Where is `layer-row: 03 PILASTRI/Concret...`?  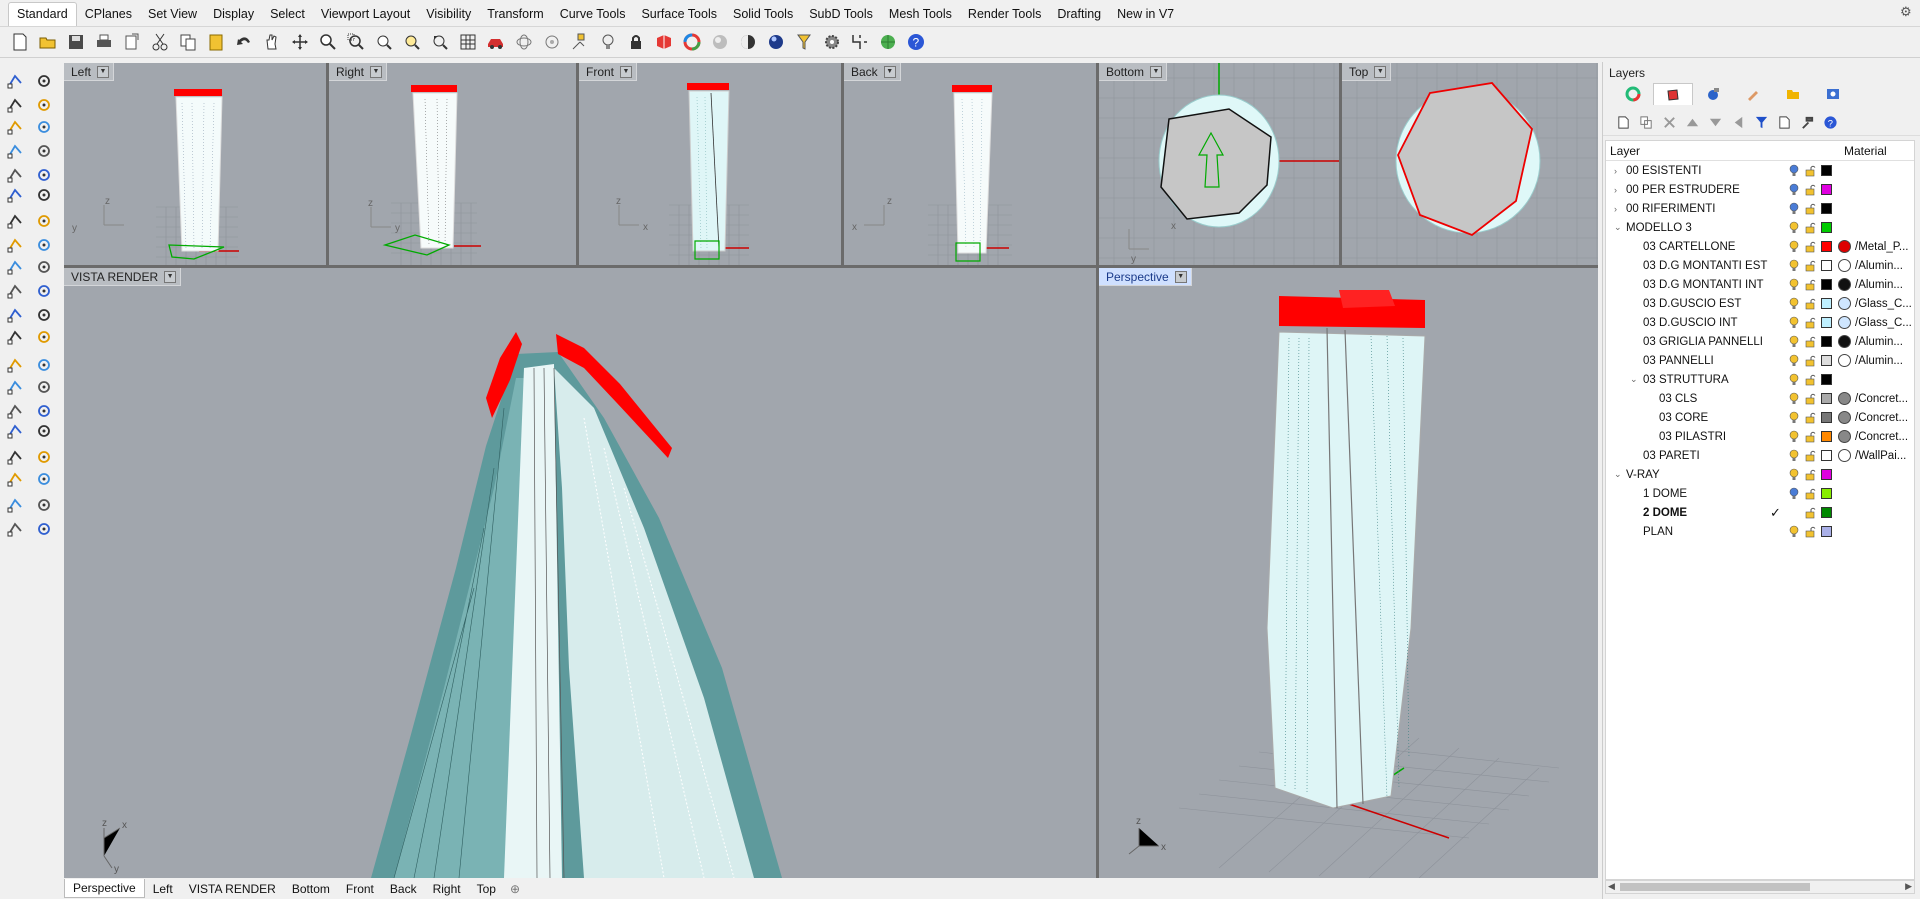
layer-row: 03 PILASTRI/Concret... is located at coordinates (1760, 436).